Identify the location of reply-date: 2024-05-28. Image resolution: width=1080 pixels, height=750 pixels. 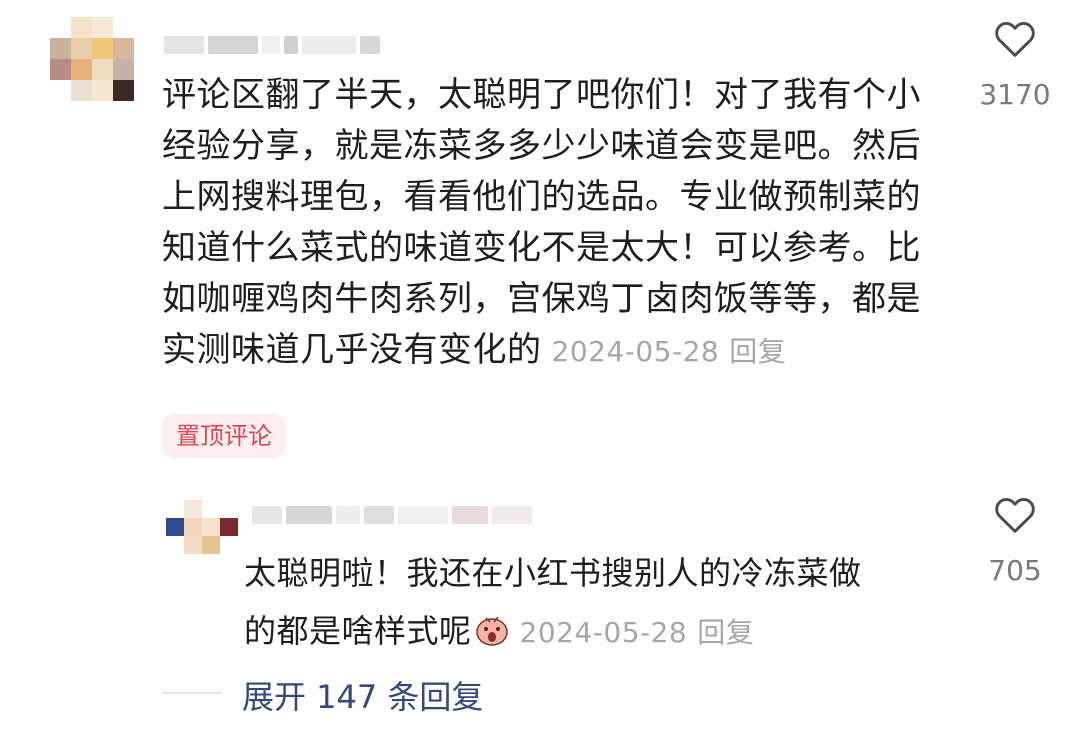
(603, 632).